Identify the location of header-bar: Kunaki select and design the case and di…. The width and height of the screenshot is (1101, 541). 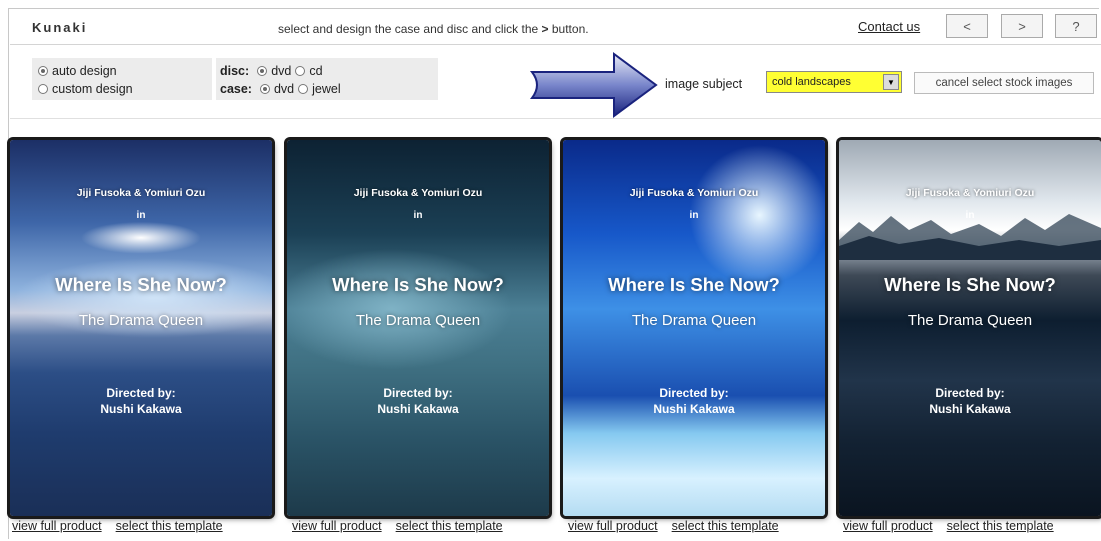
(550, 22).